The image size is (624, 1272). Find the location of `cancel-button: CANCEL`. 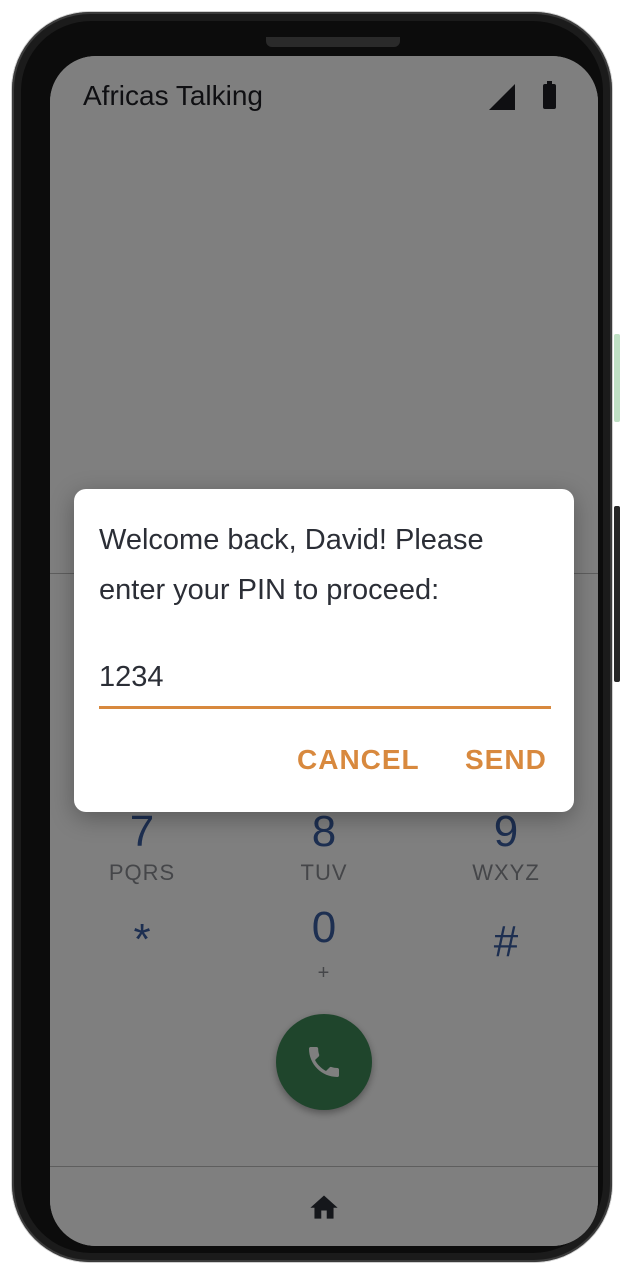

cancel-button: CANCEL is located at coordinates (358, 760).